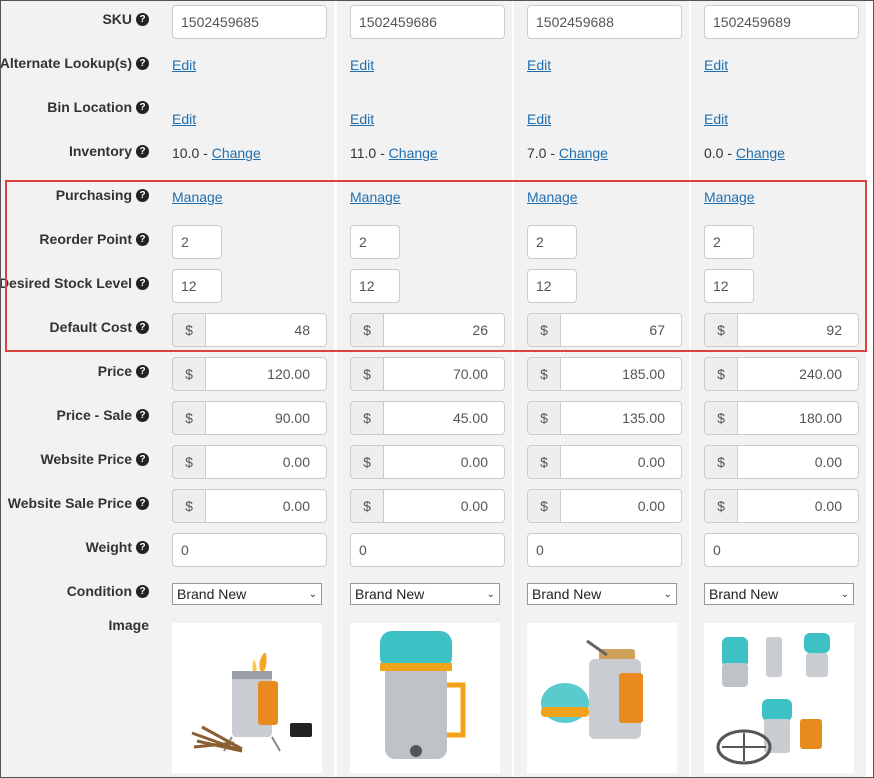  Describe the element at coordinates (427, 22) in the screenshot. I see `sku-input: 1502459686` at that location.